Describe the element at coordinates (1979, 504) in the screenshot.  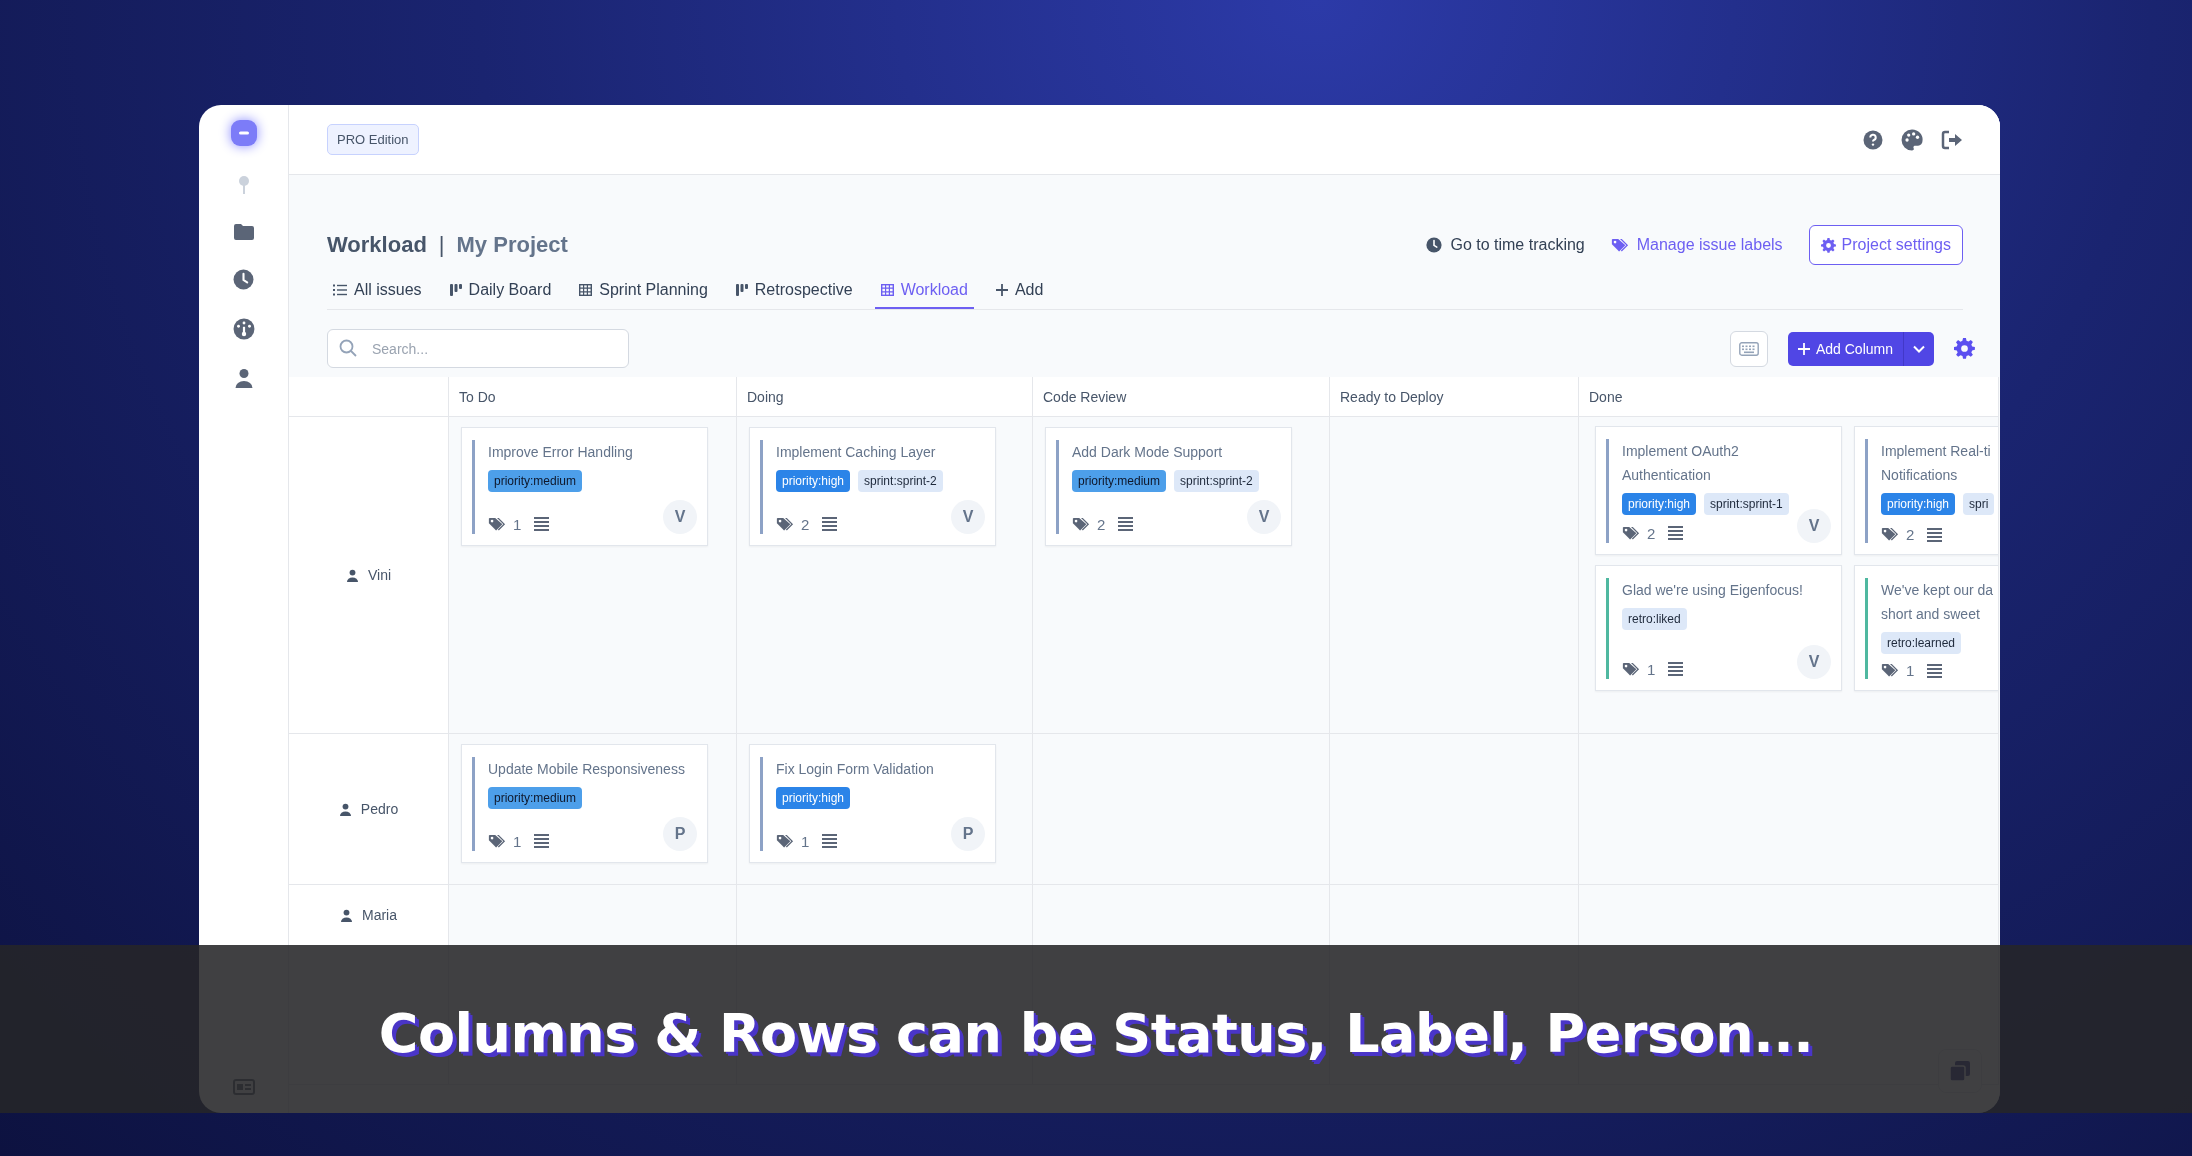
I see `label-tag: spri` at that location.